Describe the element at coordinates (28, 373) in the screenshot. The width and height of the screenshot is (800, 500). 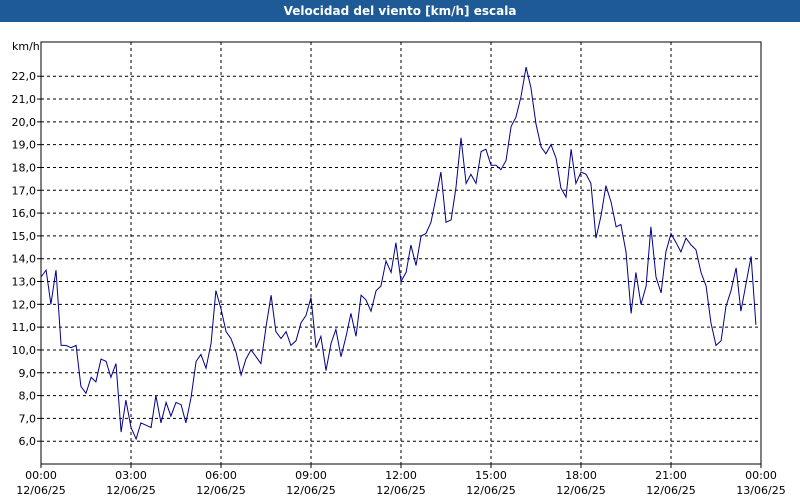
I see `y-tick-label: 9,0` at that location.